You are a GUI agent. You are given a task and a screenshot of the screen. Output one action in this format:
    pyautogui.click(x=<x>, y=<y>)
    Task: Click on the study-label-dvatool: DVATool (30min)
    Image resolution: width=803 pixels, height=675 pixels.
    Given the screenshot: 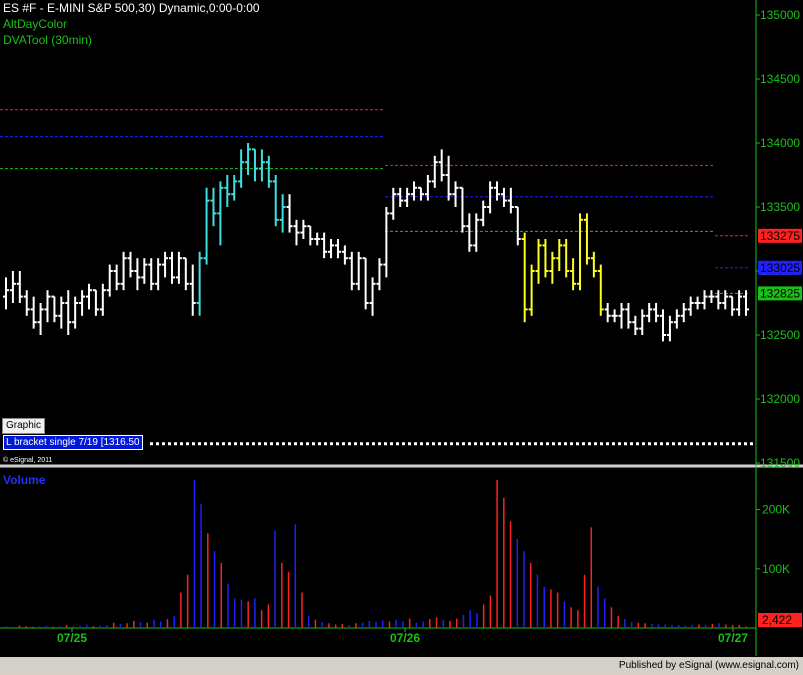 What is the action you would take?
    pyautogui.click(x=47, y=40)
    